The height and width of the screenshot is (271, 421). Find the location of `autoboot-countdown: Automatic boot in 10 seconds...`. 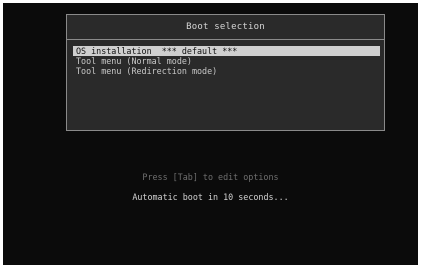

autoboot-countdown: Automatic boot in 10 seconds... is located at coordinates (210, 197).